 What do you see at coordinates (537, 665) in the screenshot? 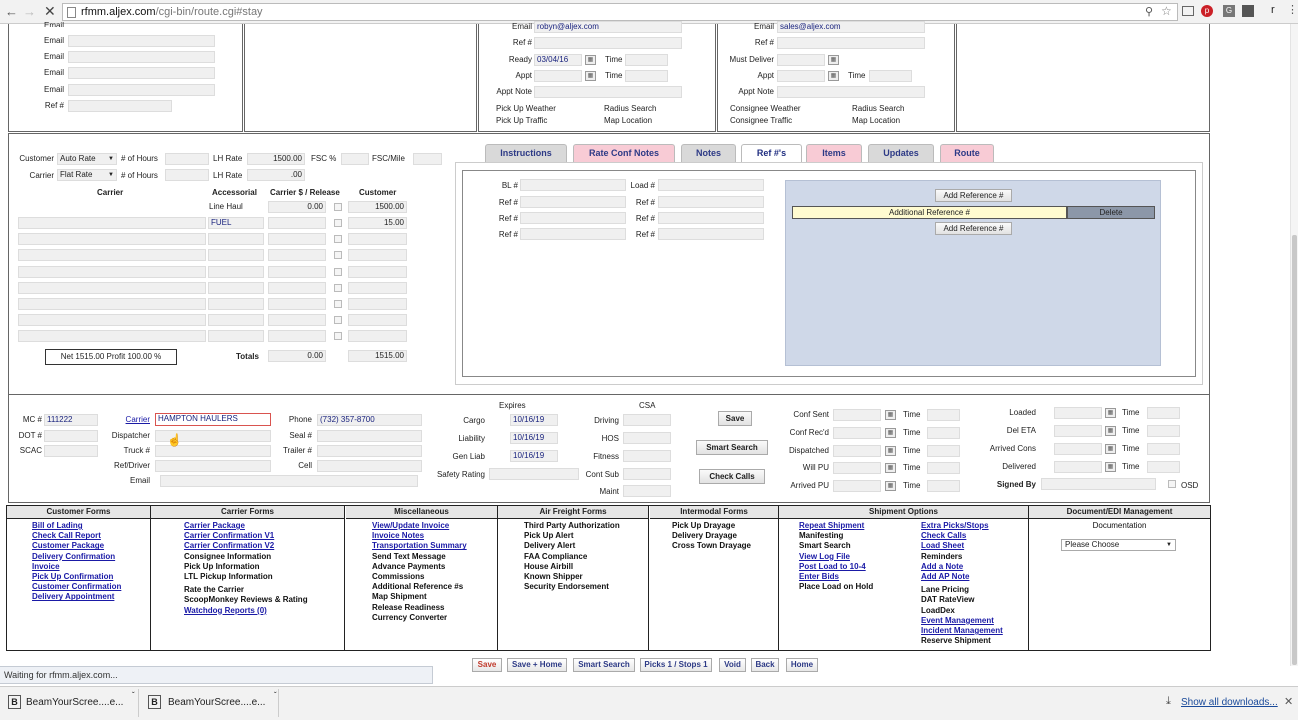
I see `bottom-save-home-button: Save + Home` at bounding box center [537, 665].